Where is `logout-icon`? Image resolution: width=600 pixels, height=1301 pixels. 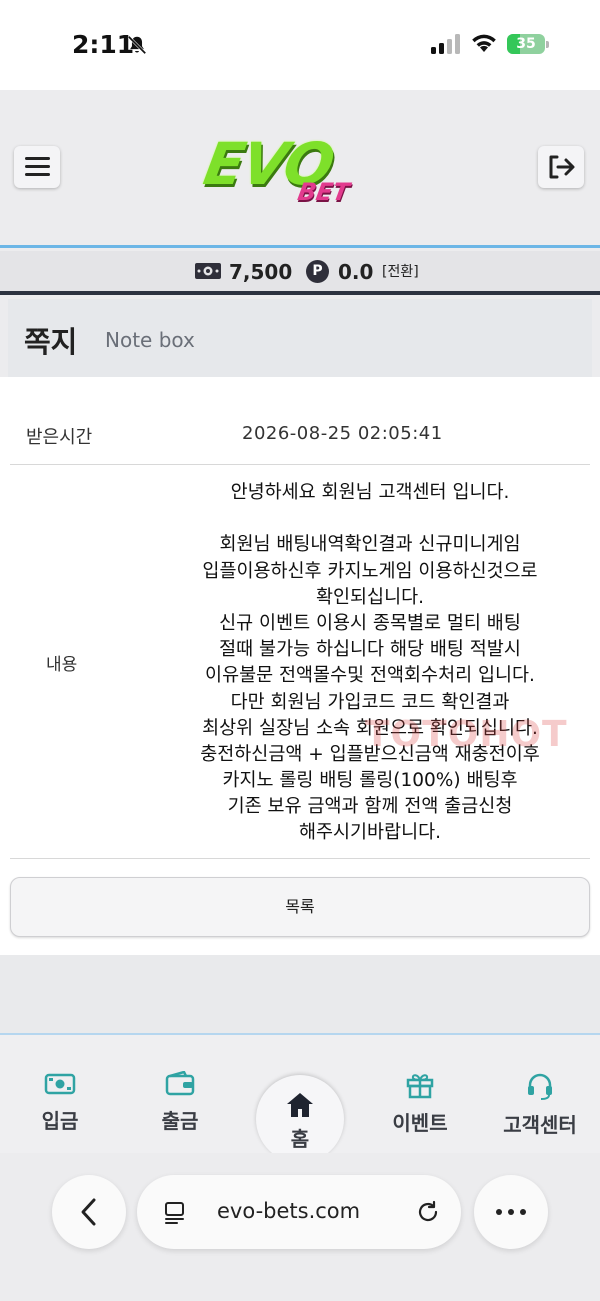 logout-icon is located at coordinates (562, 167).